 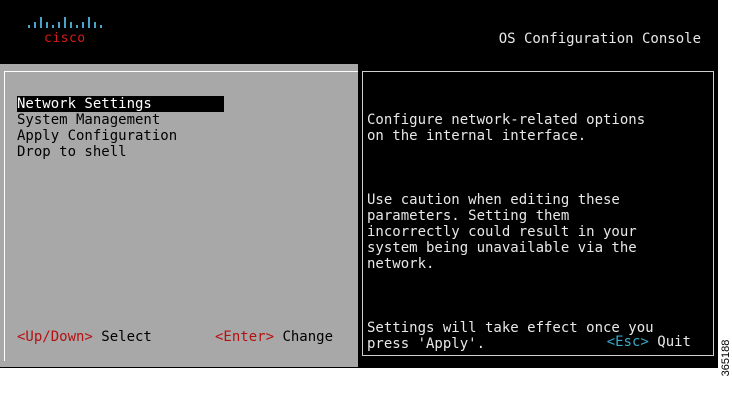 I want to click on enter-key-label: <Enter>, so click(x=245, y=337).